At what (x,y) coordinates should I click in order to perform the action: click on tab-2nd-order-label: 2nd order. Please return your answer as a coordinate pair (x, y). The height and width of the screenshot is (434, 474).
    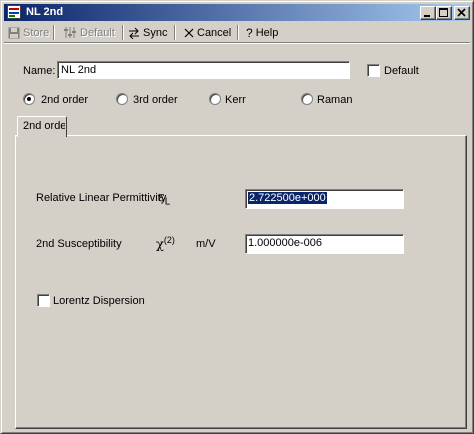
    Looking at the image, I should click on (44, 126).